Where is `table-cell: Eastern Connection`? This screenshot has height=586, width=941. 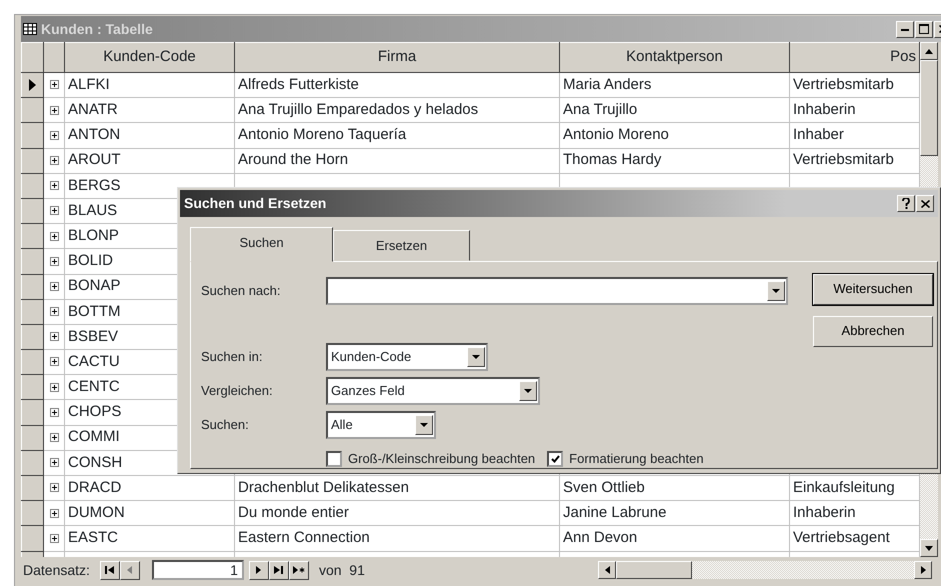 table-cell: Eastern Connection is located at coordinates (304, 537).